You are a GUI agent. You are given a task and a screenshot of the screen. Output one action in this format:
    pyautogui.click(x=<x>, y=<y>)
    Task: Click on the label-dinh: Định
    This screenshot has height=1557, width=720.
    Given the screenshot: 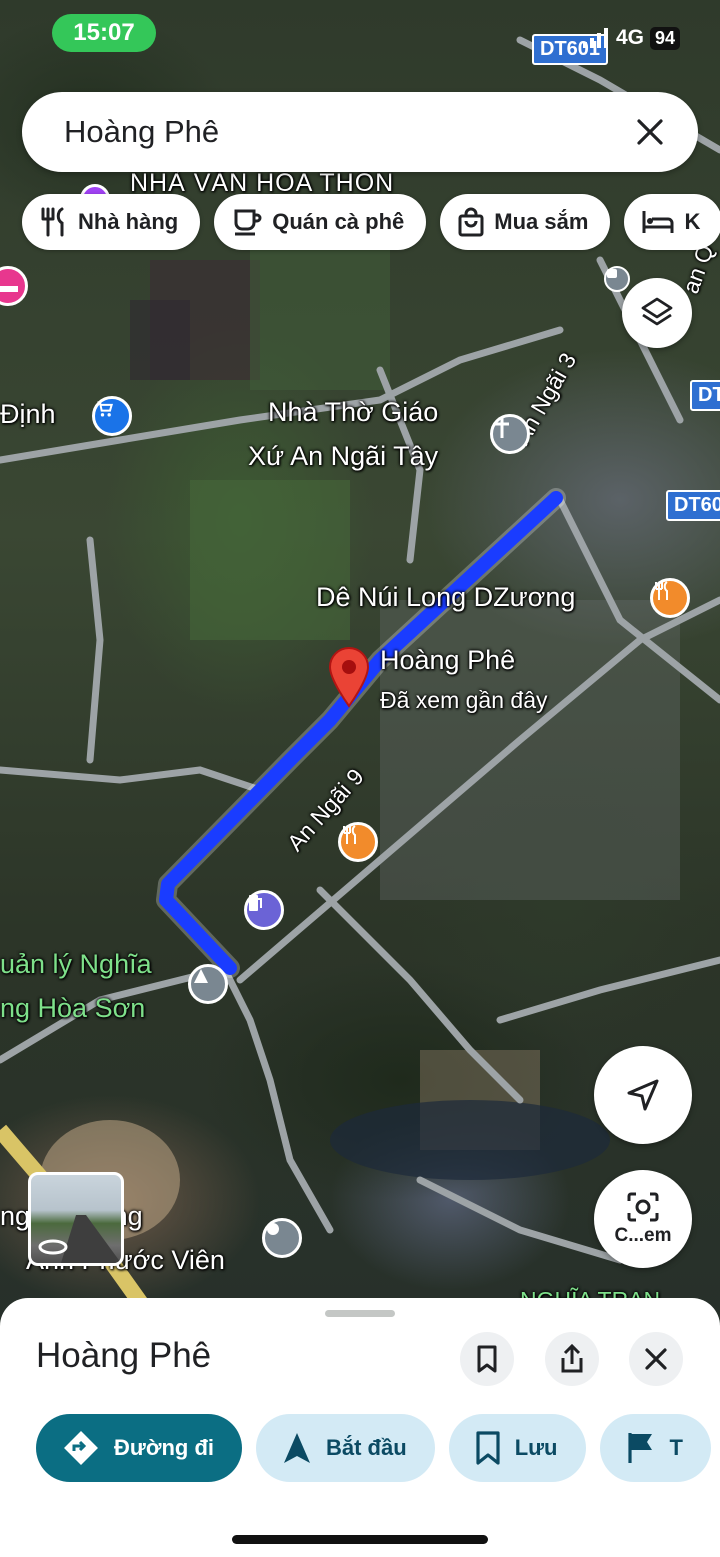 What is the action you would take?
    pyautogui.click(x=28, y=414)
    